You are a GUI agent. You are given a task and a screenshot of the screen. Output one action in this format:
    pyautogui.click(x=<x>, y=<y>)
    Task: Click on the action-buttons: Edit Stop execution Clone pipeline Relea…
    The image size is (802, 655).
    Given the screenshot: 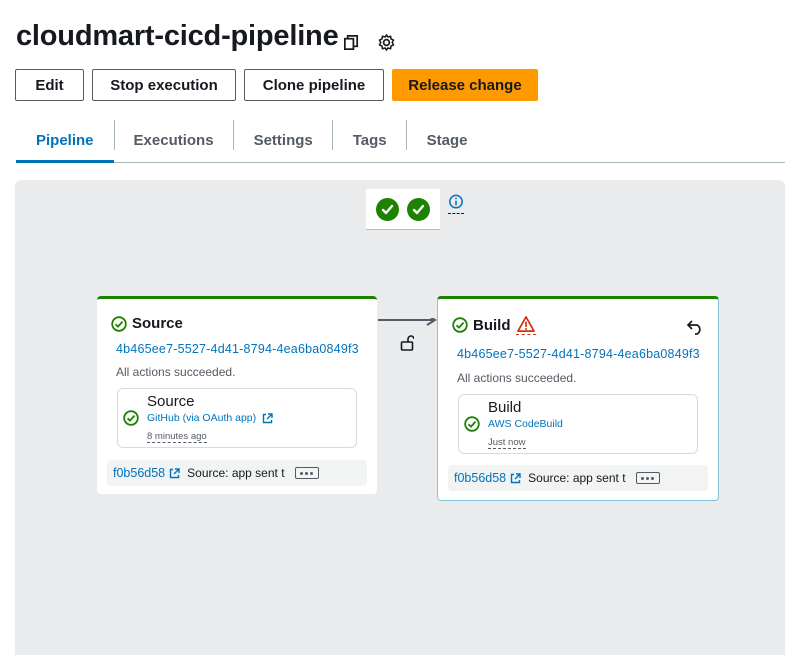 What is the action you would take?
    pyautogui.click(x=276, y=85)
    